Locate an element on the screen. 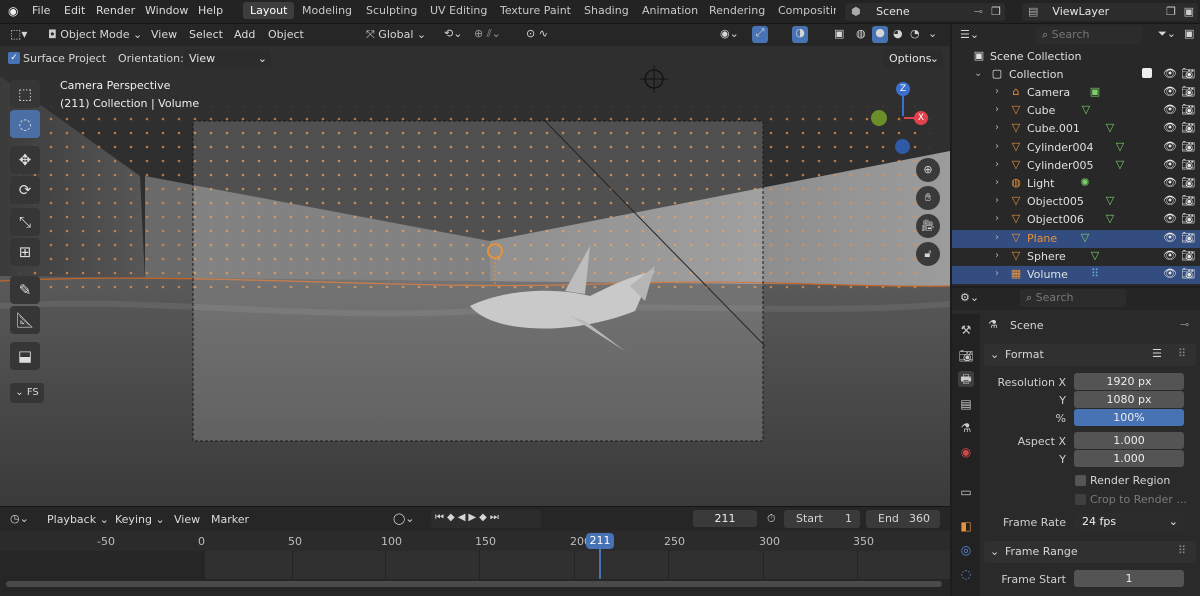 The image size is (1200, 596). snap-icon: ⊕ ⫽⌄ is located at coordinates (487, 34).